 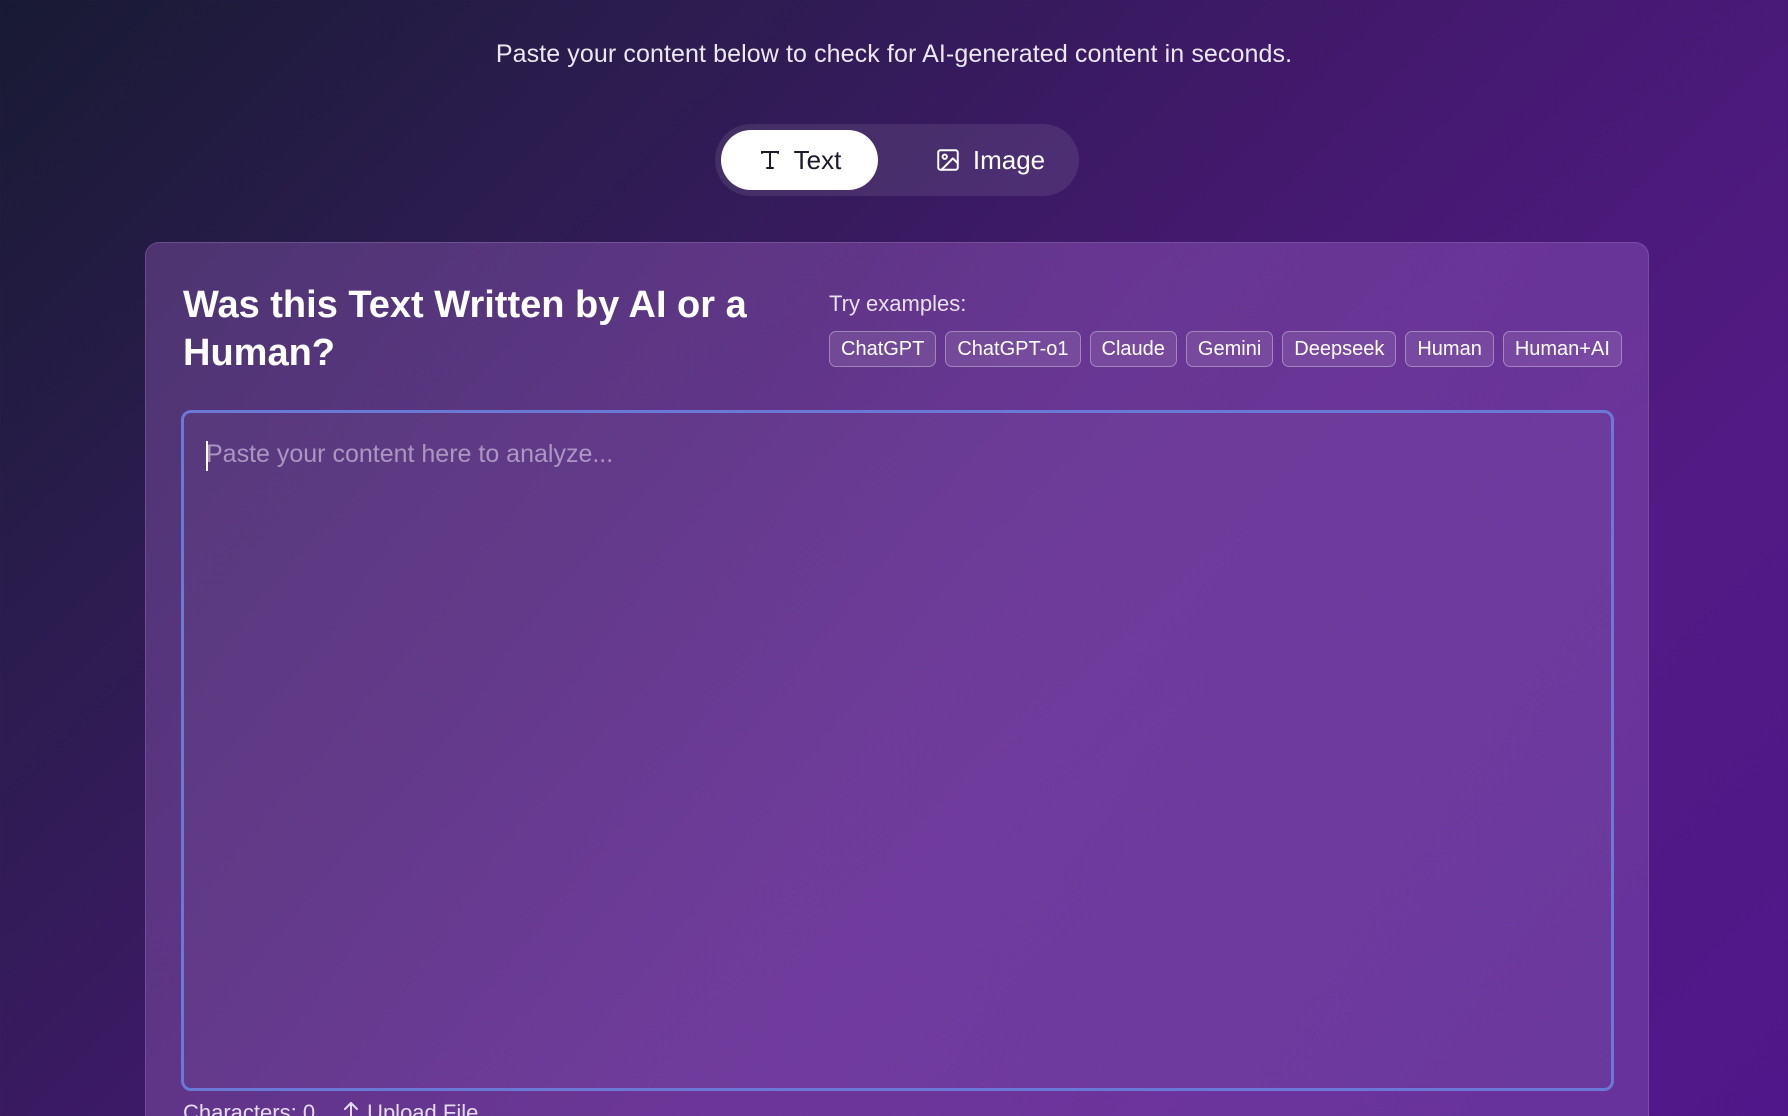 What do you see at coordinates (897, 160) in the screenshot?
I see `mode-toggle: Text Image` at bounding box center [897, 160].